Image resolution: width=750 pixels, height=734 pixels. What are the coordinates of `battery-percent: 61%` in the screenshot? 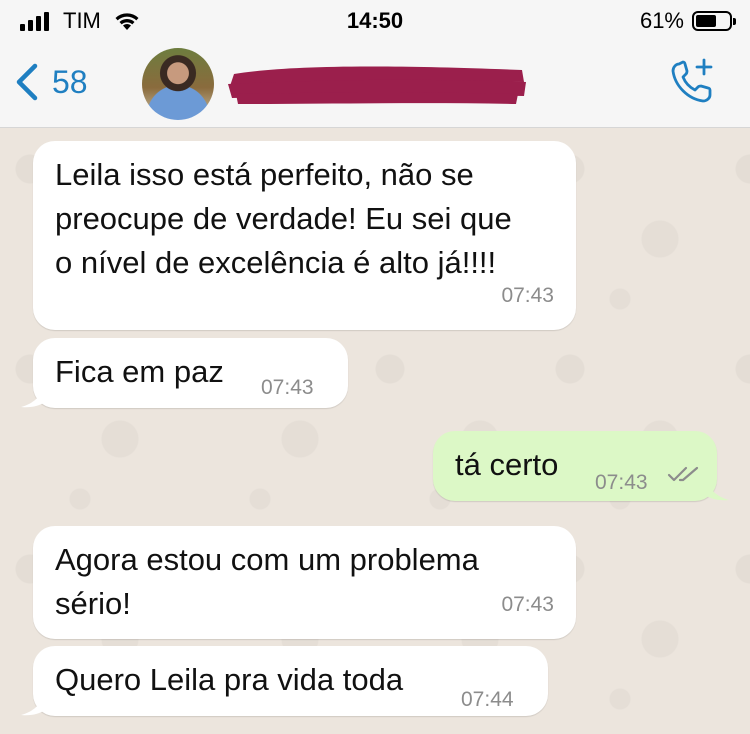 It's located at (661, 20).